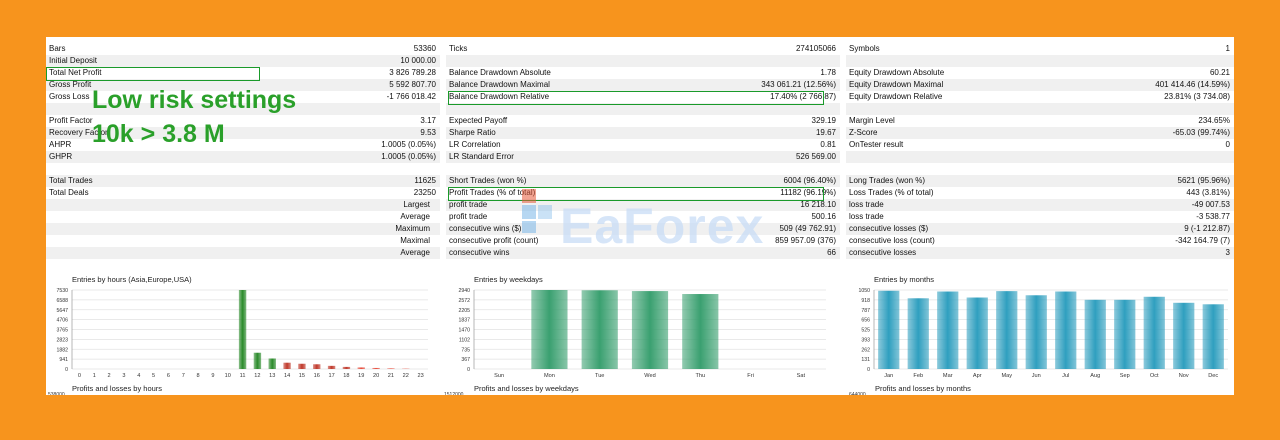  Describe the element at coordinates (1040, 73) in the screenshot. I see `stat-row: Equity Drawdown Absolute 60.21` at that location.